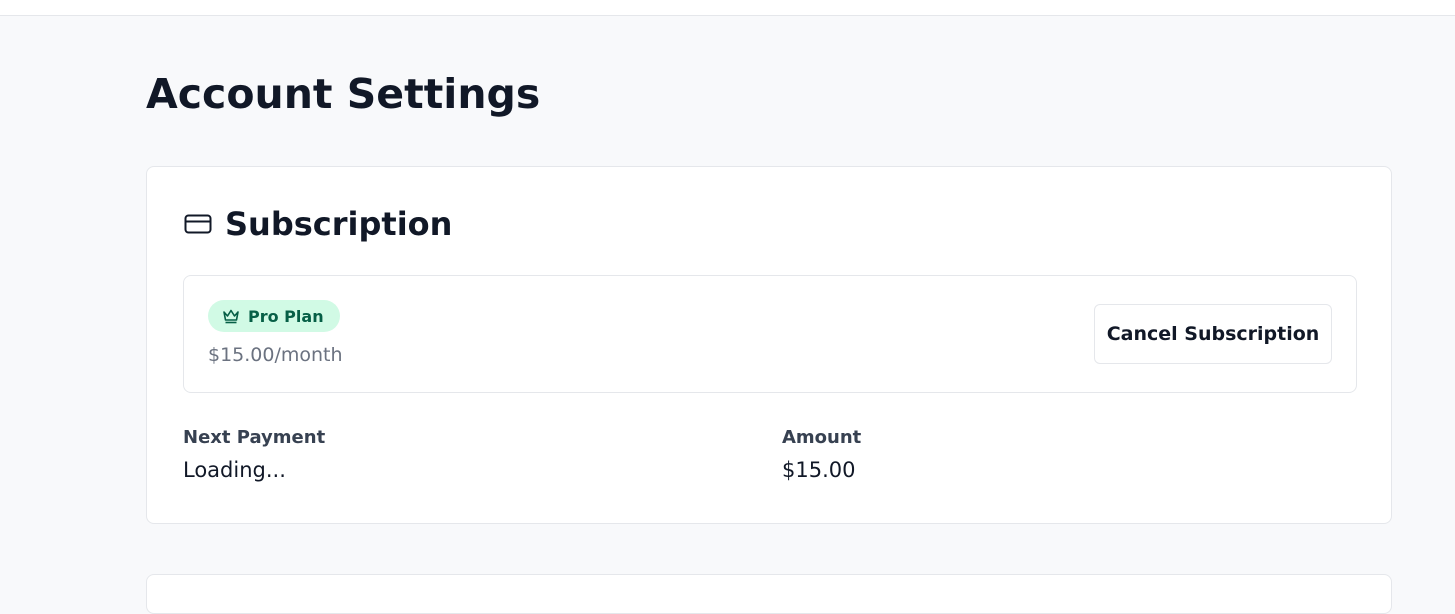 The image size is (1455, 614). I want to click on plan-badge: Pro Plan, so click(274, 316).